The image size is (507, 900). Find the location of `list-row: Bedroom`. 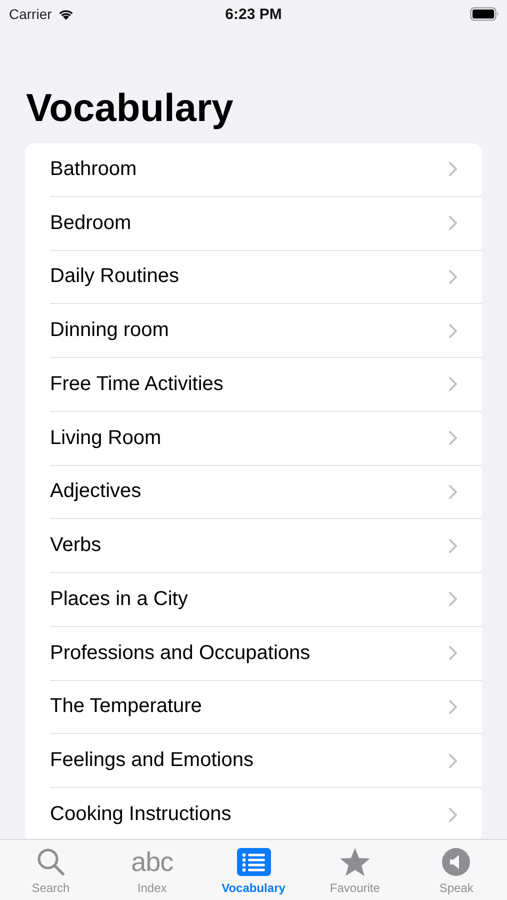

list-row: Bedroom is located at coordinates (266, 223).